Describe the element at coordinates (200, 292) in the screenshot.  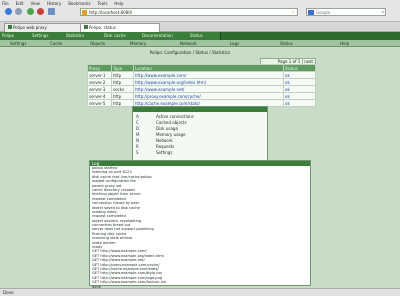
I see `status-bar: Done` at that location.